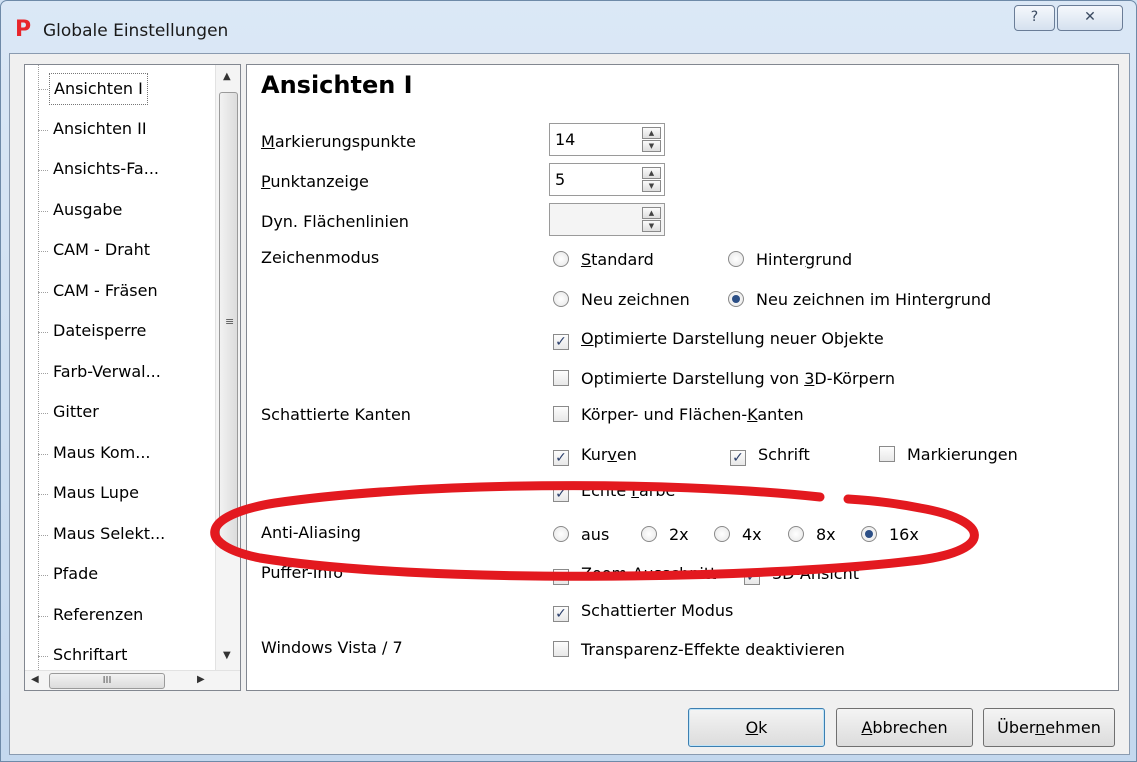  I want to click on tree-item: CAM - Draht, so click(101, 251).